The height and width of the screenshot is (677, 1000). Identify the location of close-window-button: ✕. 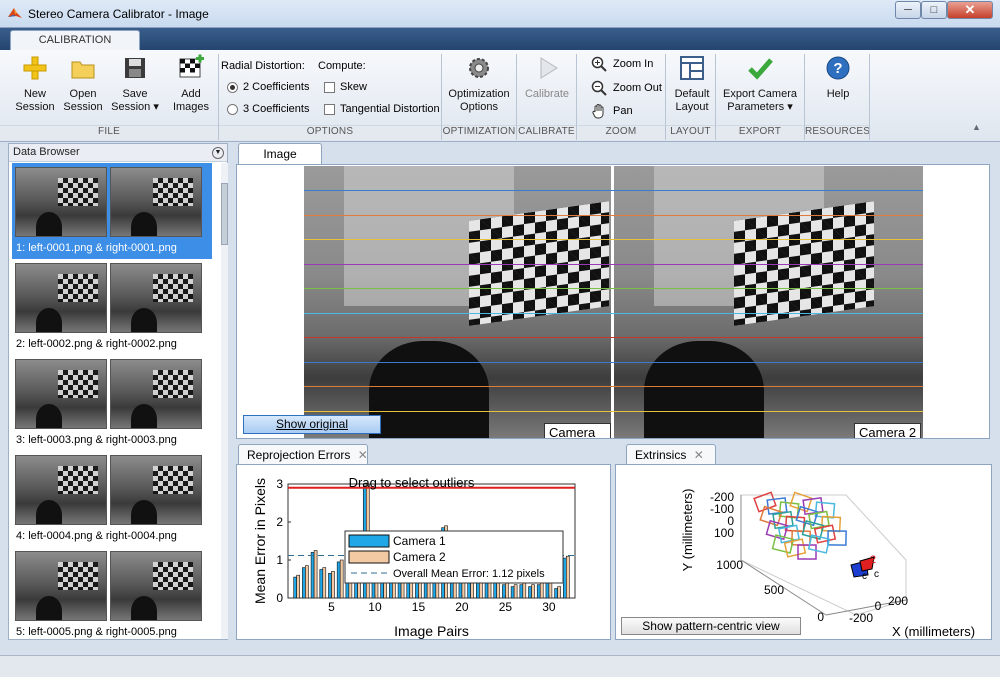
(970, 10).